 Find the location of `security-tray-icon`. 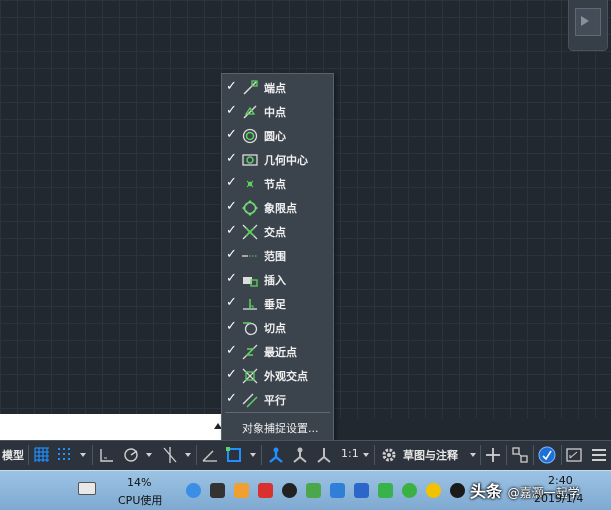

security-tray-icon is located at coordinates (265, 490).